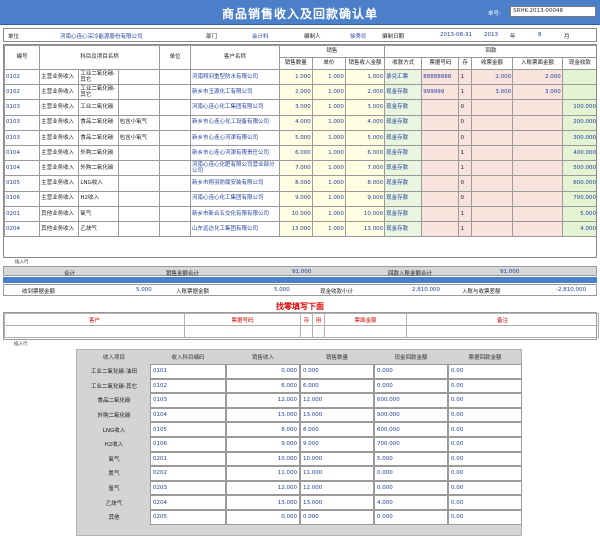  Describe the element at coordinates (22, 92) in the screenshot. I see `row-code: 0102` at that location.